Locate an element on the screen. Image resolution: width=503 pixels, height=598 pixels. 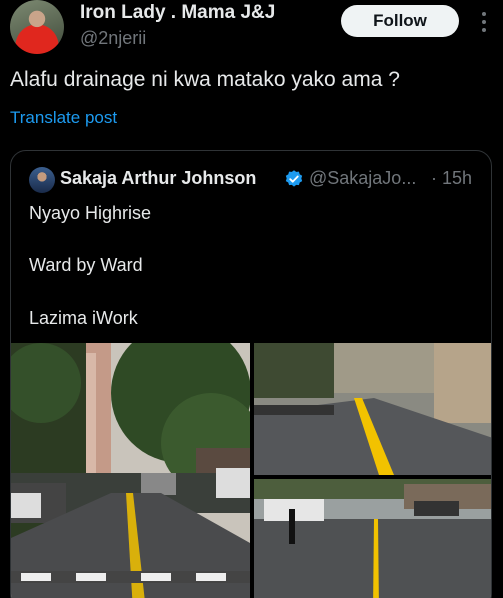
quoted-display-name: Sakaja Arthur Johnson is located at coordinates (158, 178).